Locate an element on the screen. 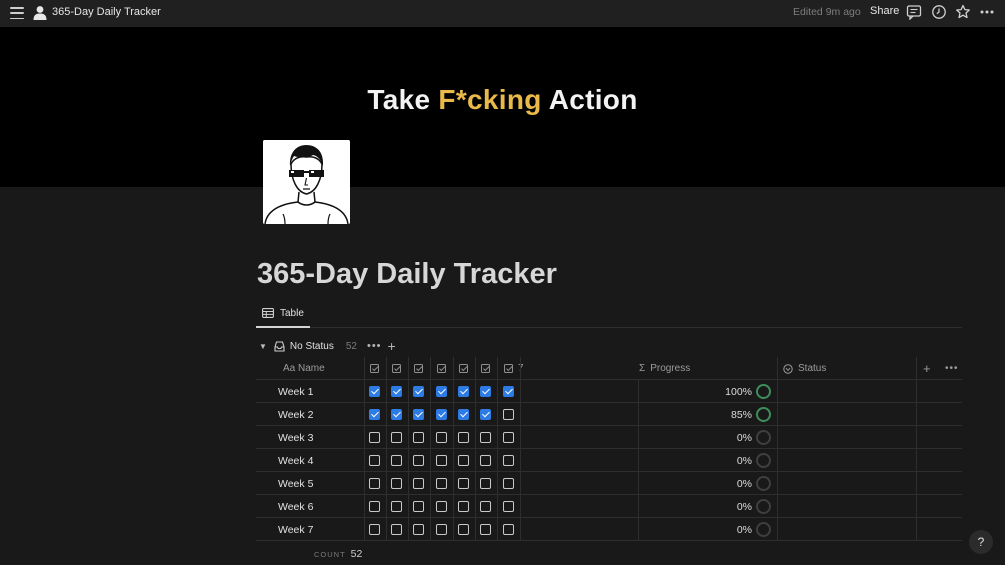 Image resolution: width=1005 pixels, height=565 pixels. group-add-icon: + is located at coordinates (392, 346).